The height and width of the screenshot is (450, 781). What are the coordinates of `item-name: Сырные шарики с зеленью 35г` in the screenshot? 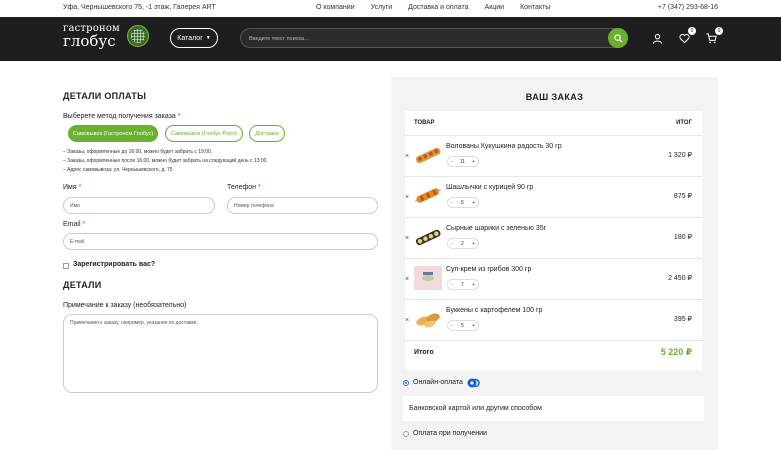 It's located at (496, 228).